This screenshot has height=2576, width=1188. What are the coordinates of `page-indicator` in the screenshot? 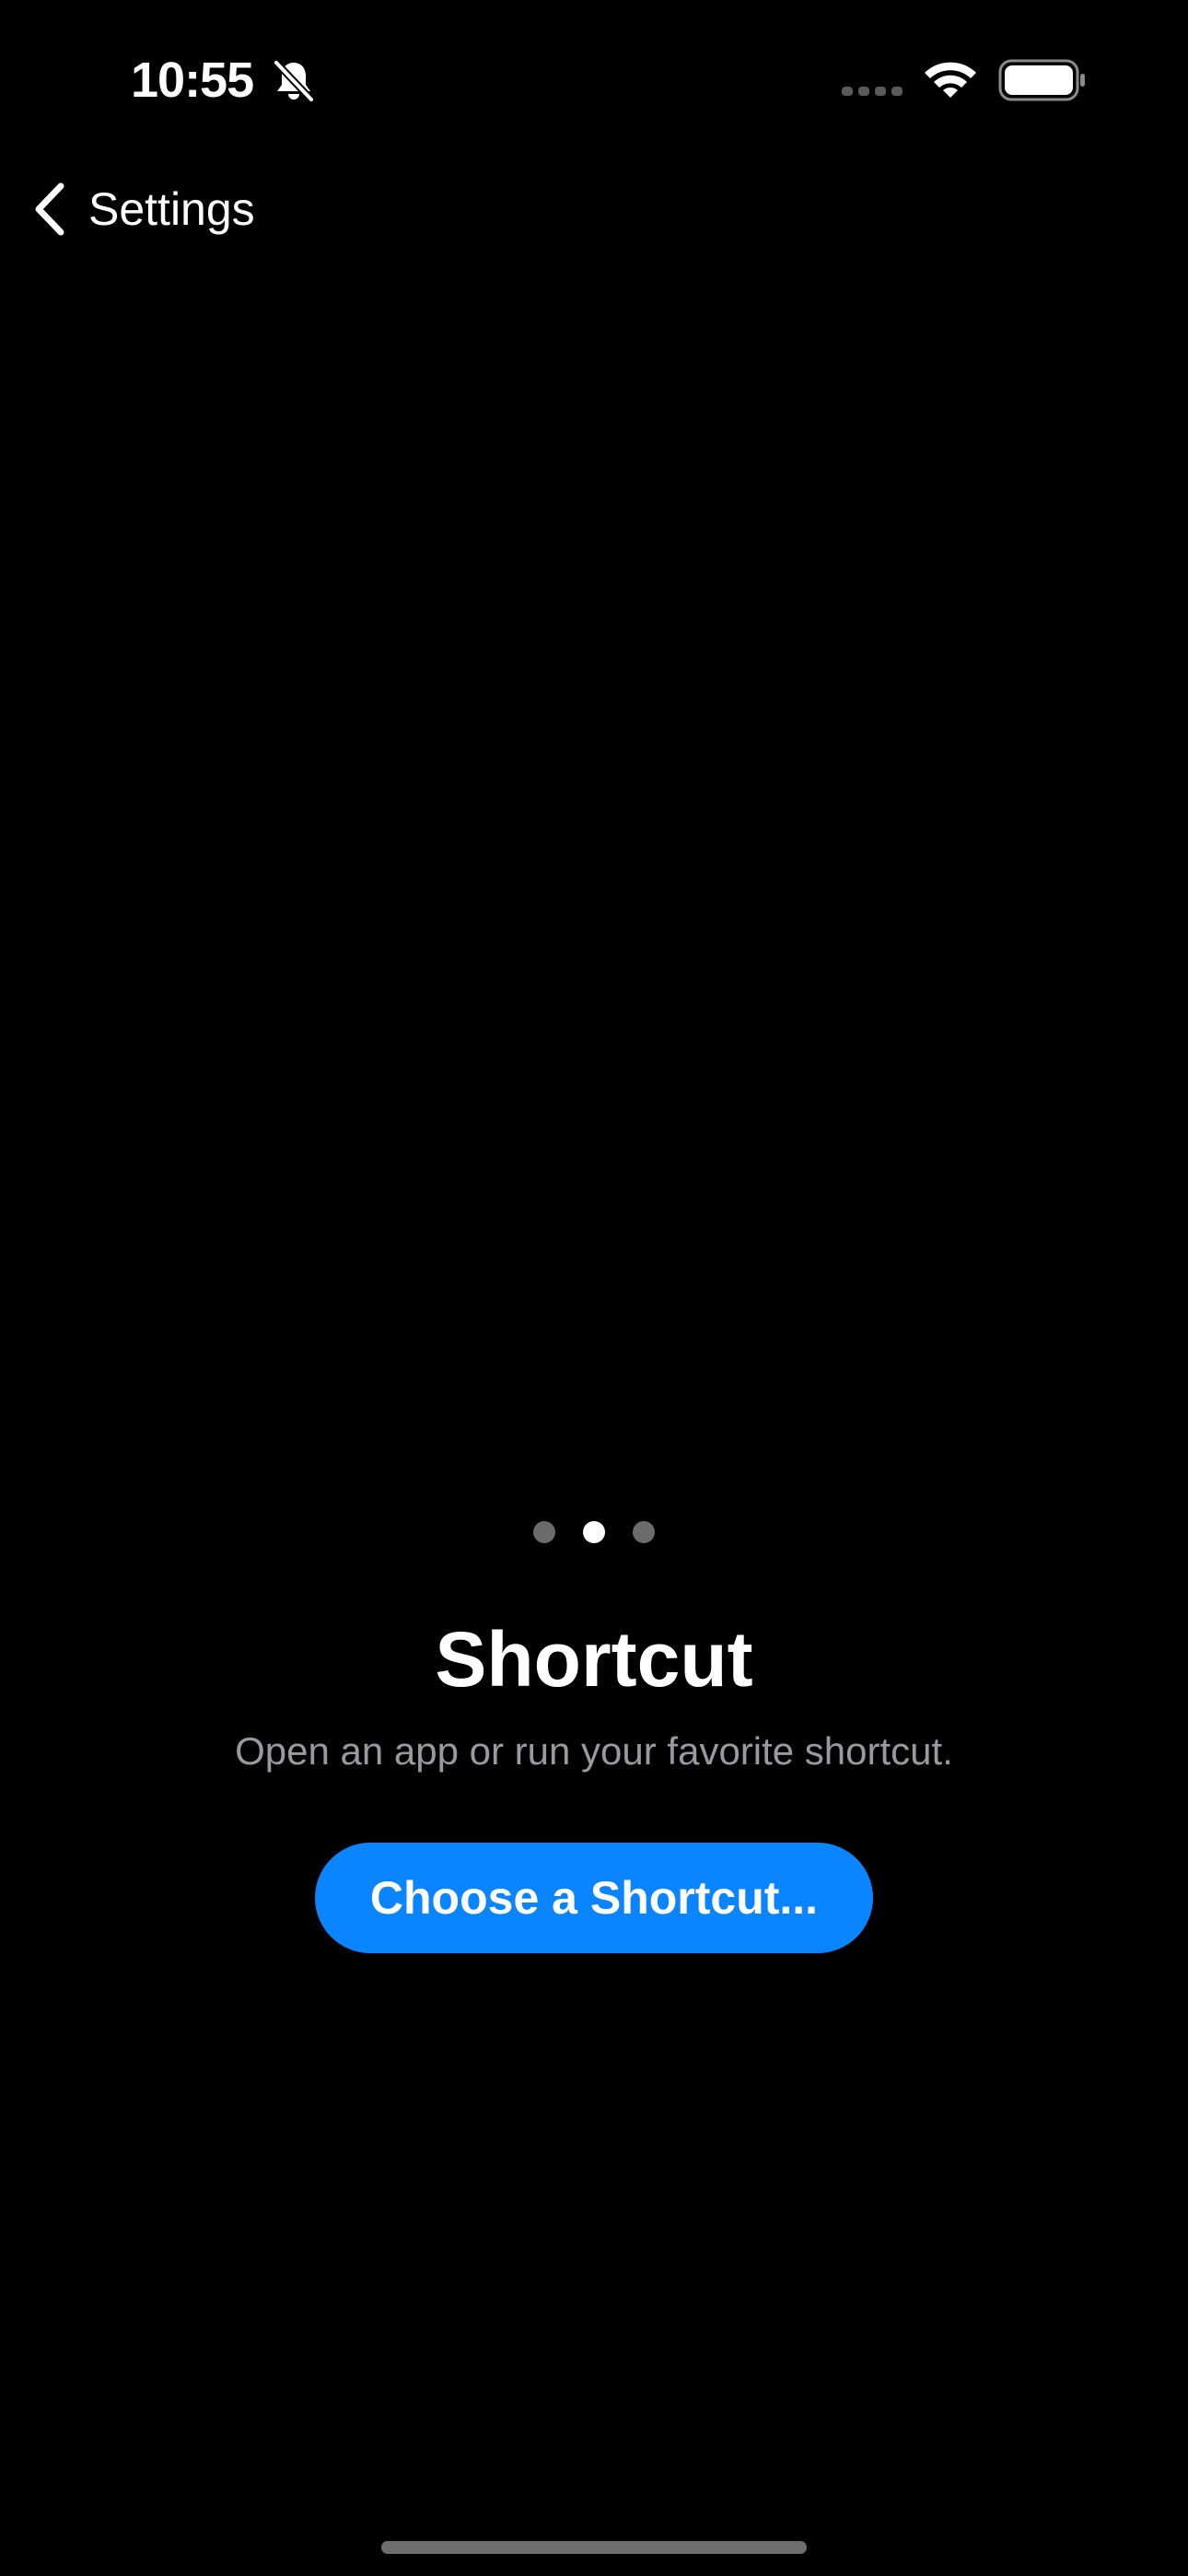 It's located at (594, 1532).